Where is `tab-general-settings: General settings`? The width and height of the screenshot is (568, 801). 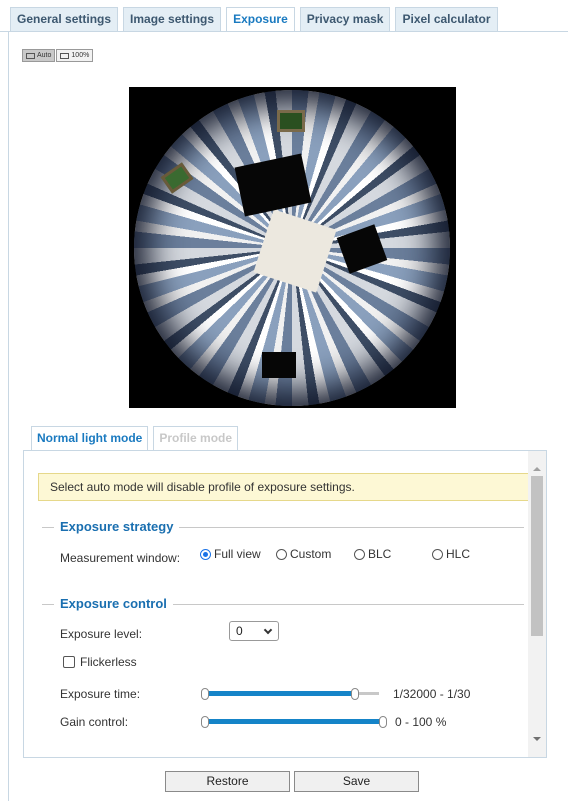 tab-general-settings: General settings is located at coordinates (64, 19).